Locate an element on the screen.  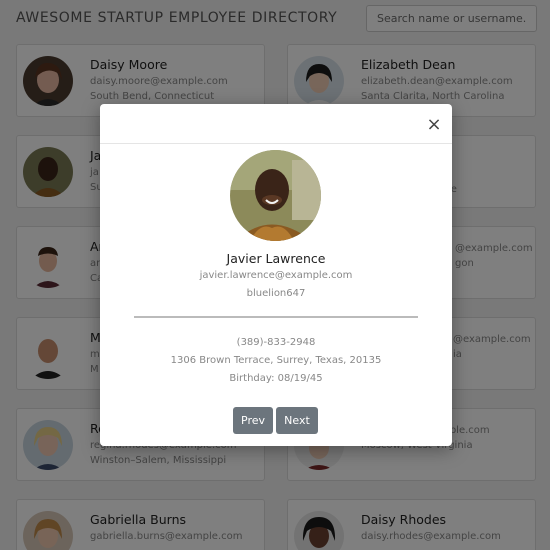
modal-username: bluelion647 is located at coordinates (276, 293).